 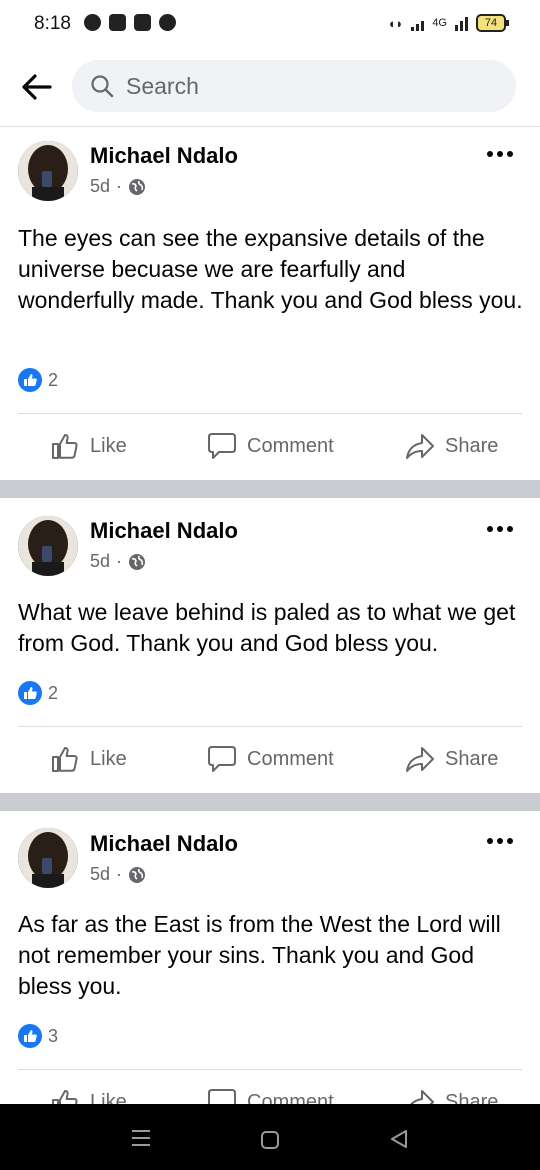 What do you see at coordinates (492, 23) in the screenshot?
I see `battery-icon: 74` at bounding box center [492, 23].